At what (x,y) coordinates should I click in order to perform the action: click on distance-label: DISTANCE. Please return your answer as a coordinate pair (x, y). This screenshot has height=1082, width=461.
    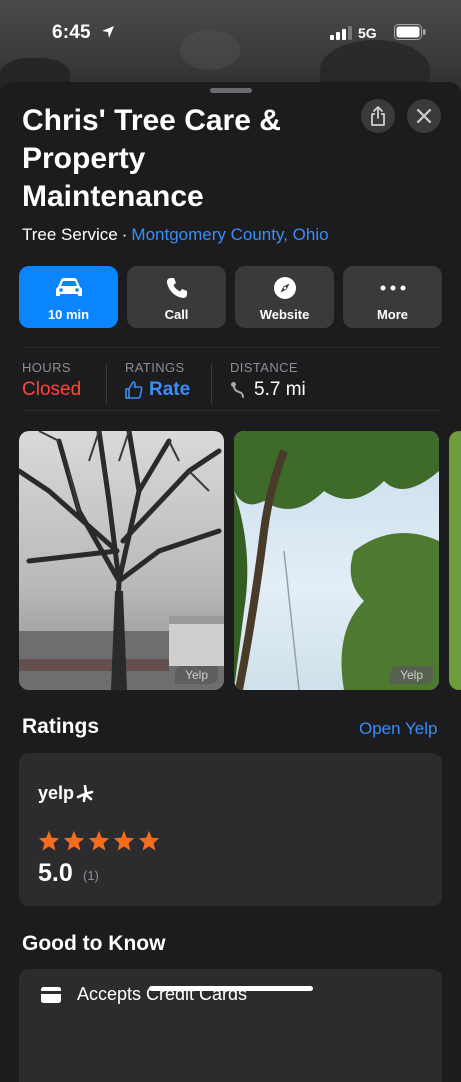
    Looking at the image, I should click on (264, 367).